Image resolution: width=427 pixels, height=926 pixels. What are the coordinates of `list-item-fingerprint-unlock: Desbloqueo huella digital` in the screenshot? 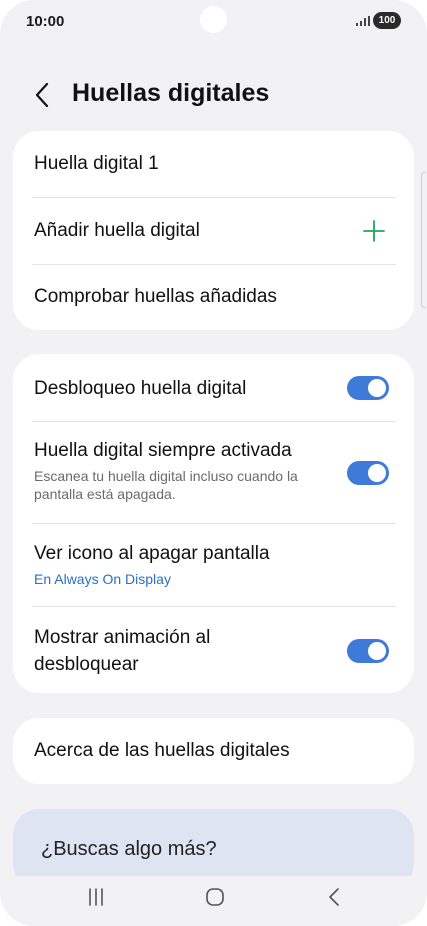 It's located at (213, 387).